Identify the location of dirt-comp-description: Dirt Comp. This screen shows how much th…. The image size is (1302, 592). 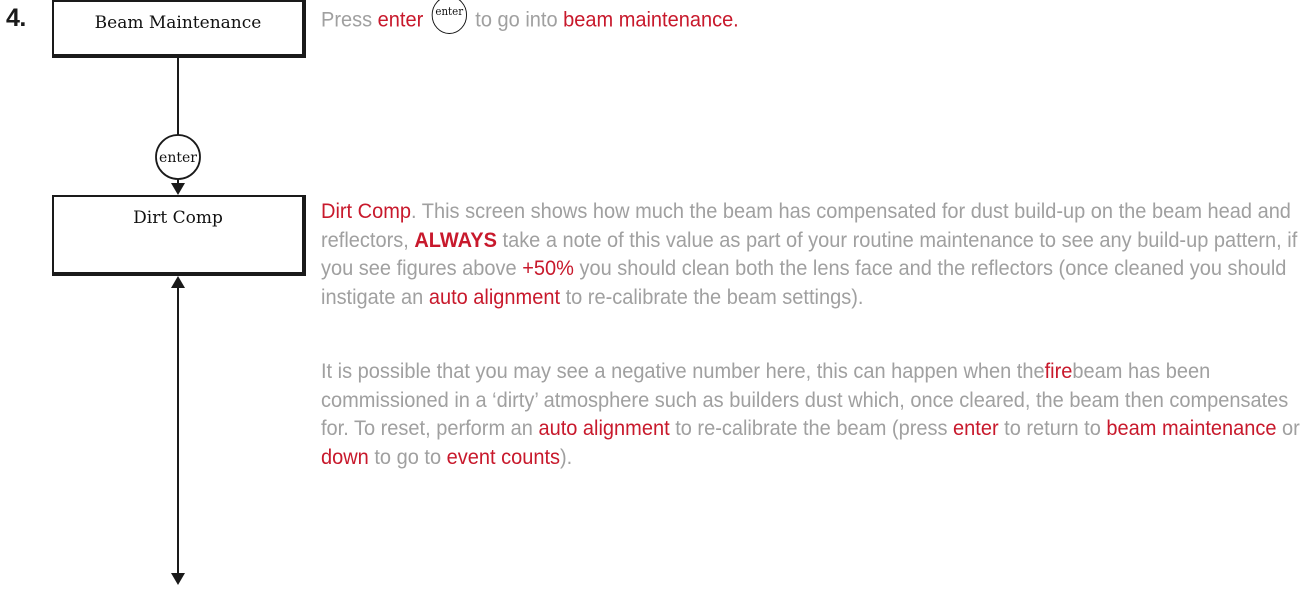
(809, 254).